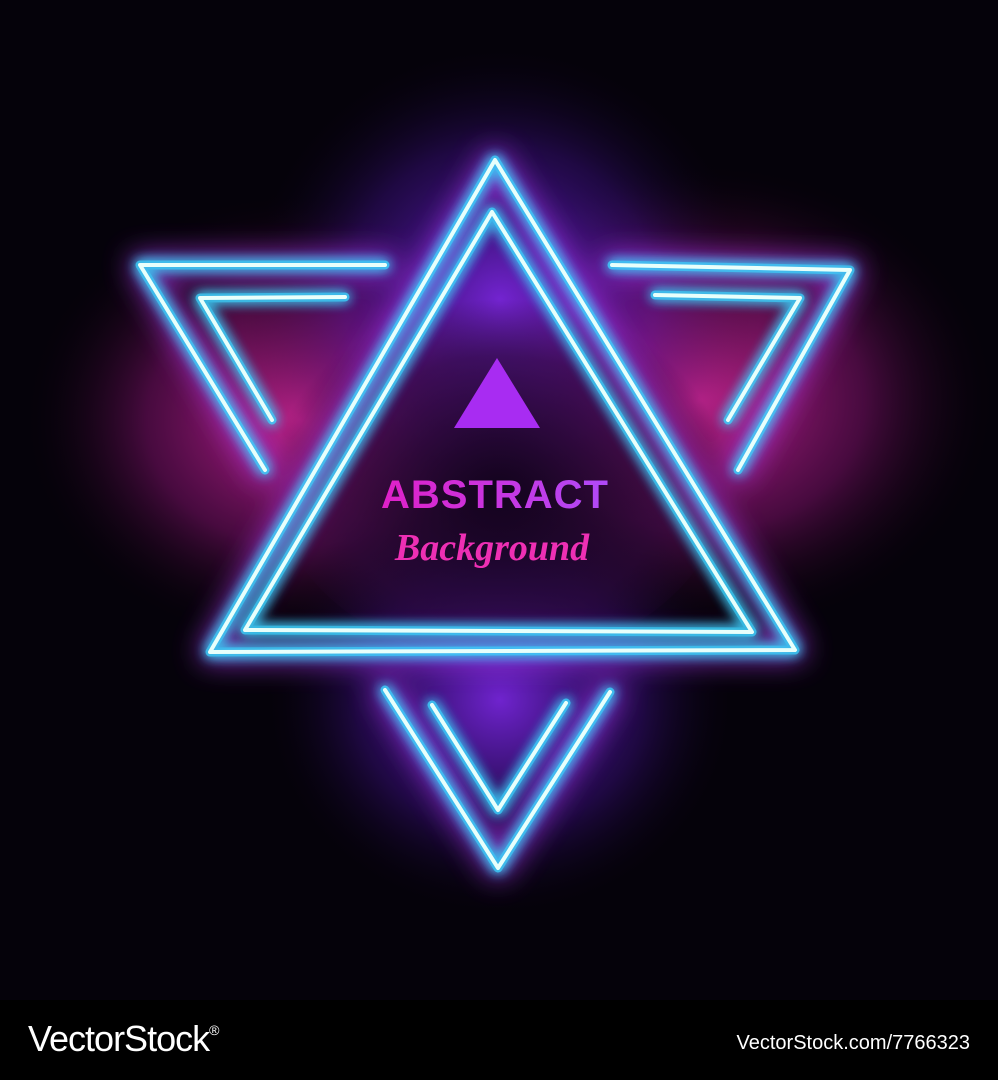  I want to click on brand-logo: VectorStock®, so click(123, 1039).